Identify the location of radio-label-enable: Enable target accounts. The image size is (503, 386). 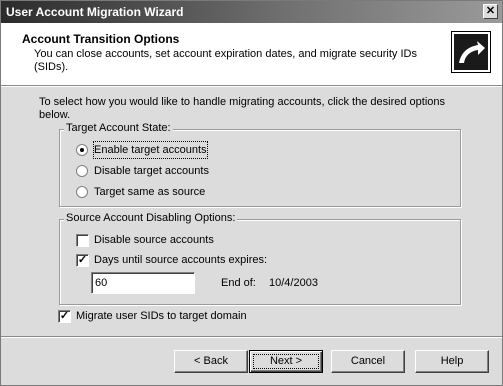
(150, 150).